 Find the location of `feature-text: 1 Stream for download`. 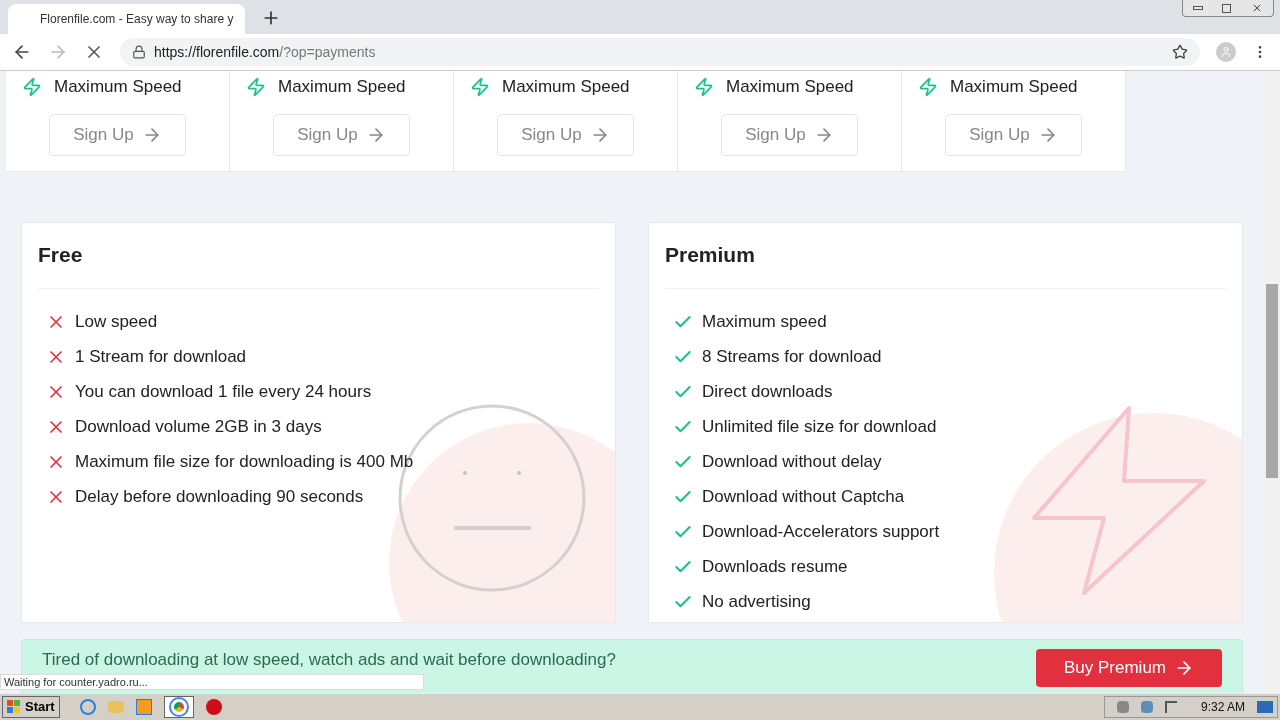

feature-text: 1 Stream for download is located at coordinates (161, 356).